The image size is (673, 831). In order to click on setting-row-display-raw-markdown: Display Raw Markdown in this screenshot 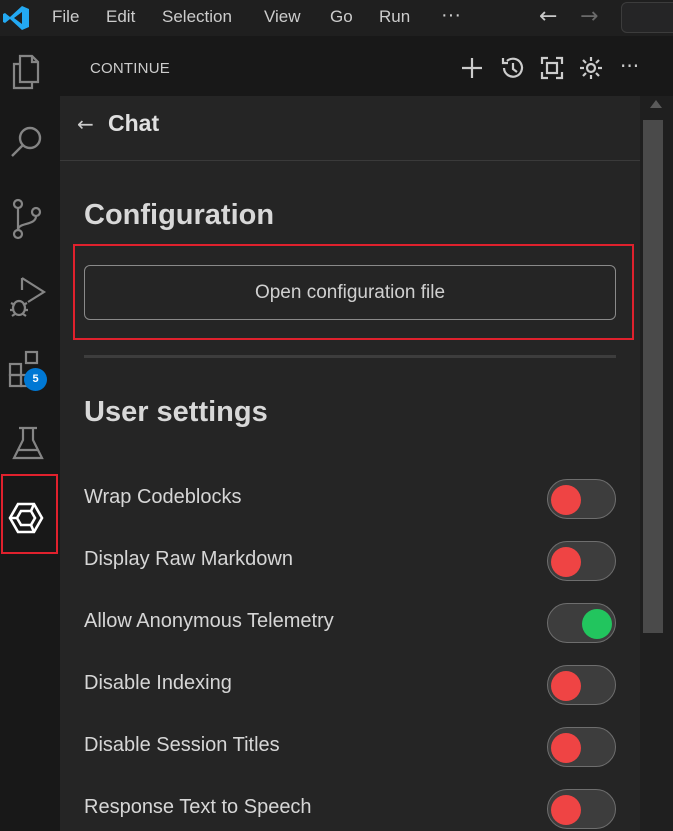, I will do `click(350, 561)`.